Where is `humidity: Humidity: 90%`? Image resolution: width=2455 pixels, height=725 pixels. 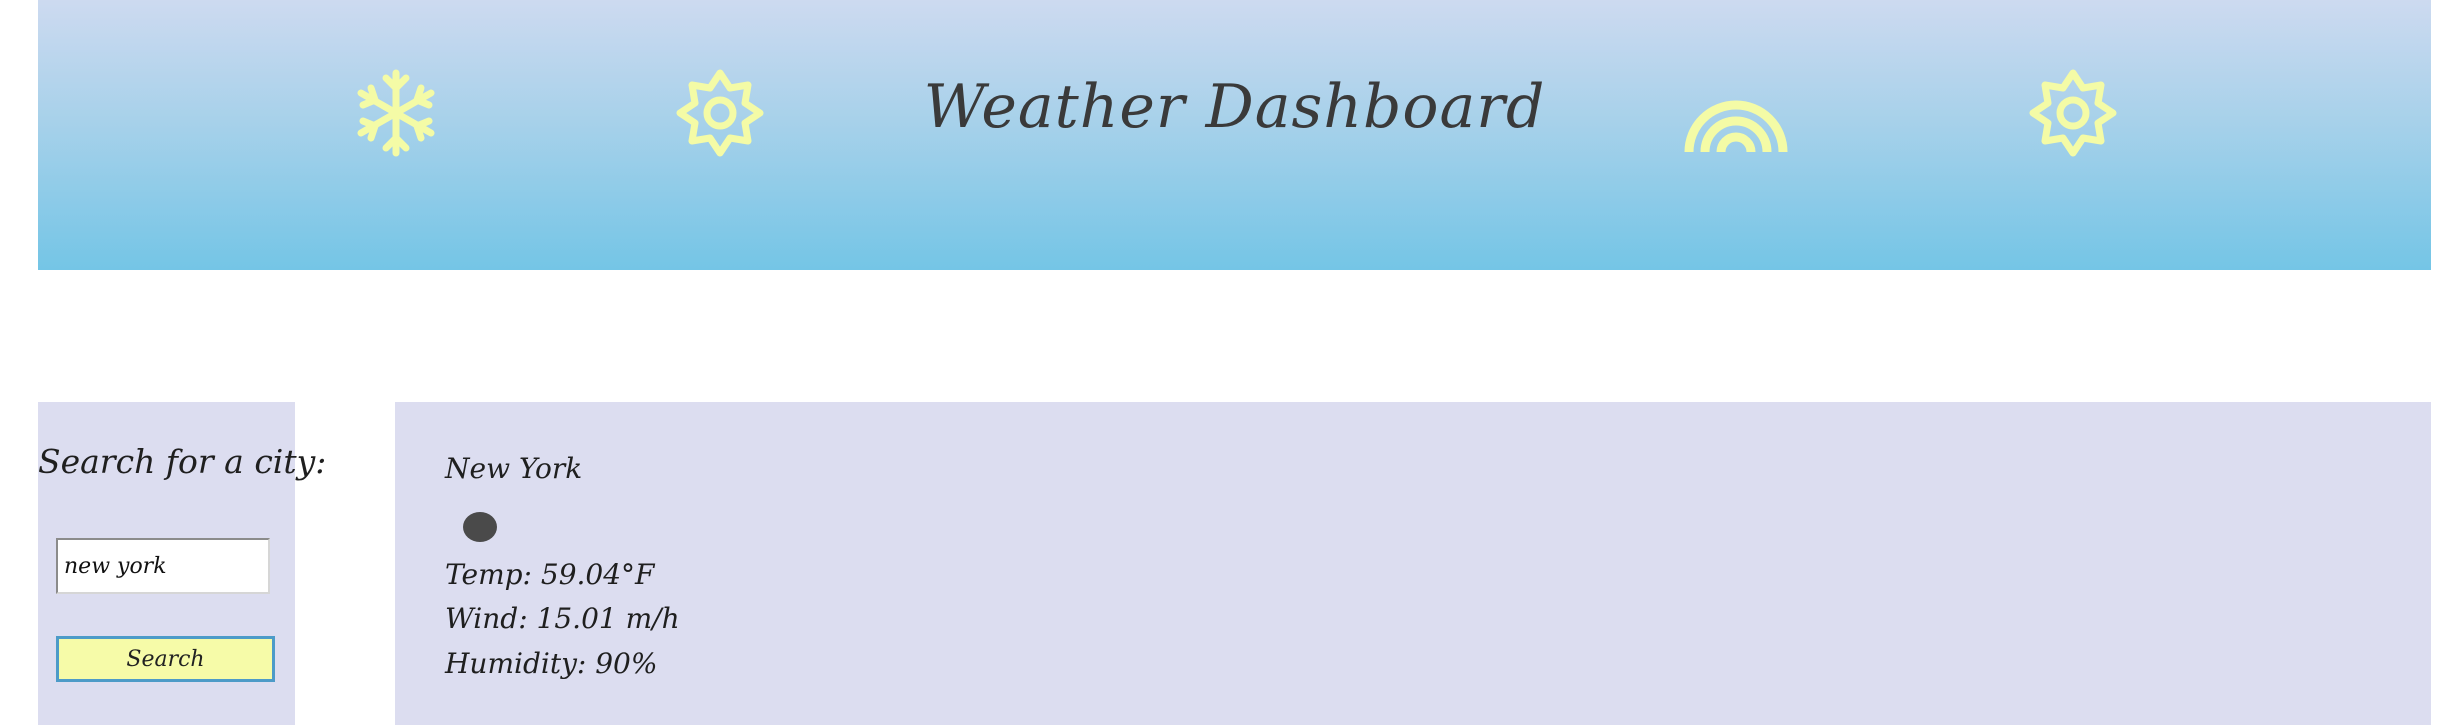 humidity: Humidity: 90% is located at coordinates (551, 663).